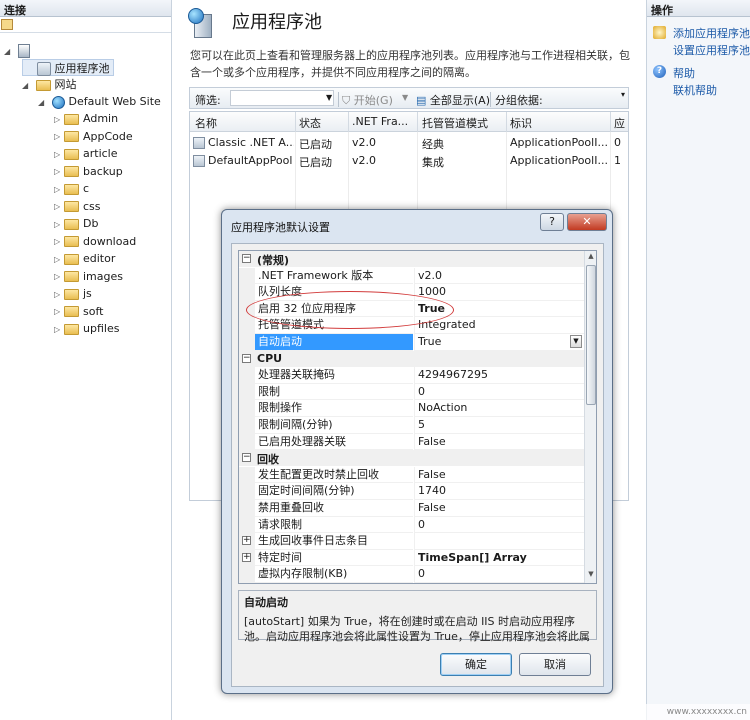  Describe the element at coordinates (619, 123) in the screenshot. I see `column-header-apps: 应` at that location.